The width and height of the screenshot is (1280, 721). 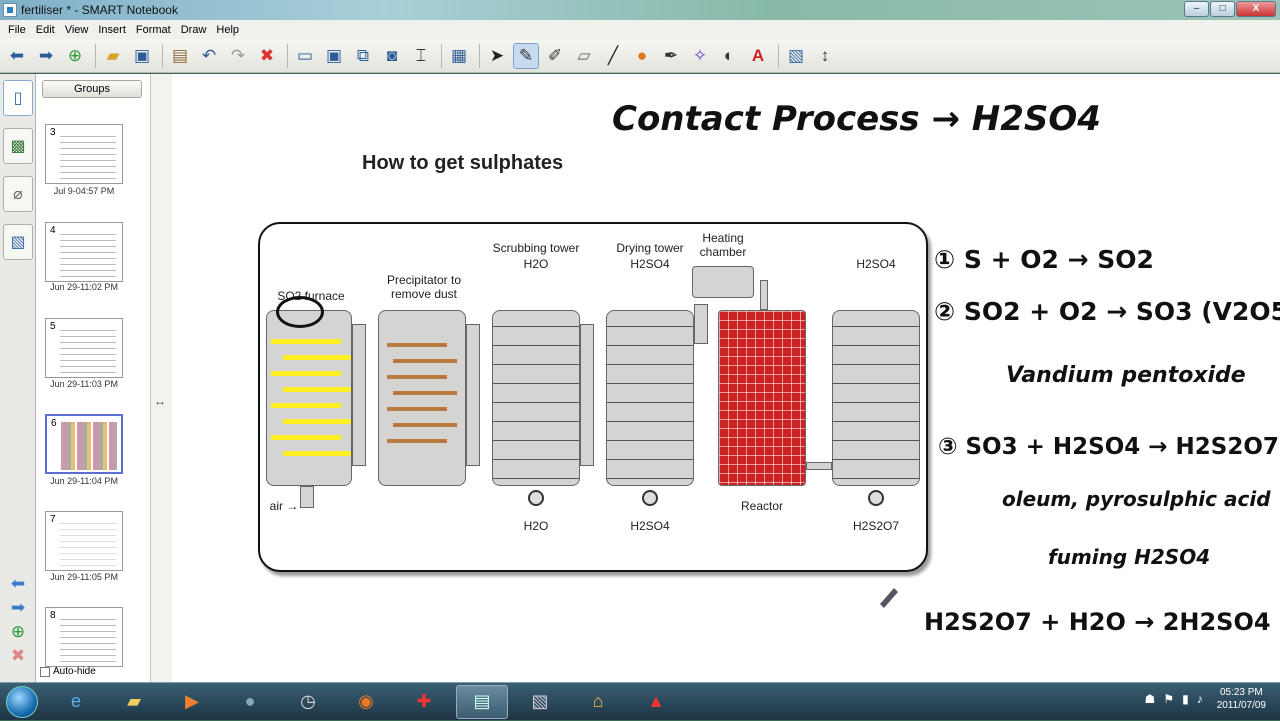 I want to click on firefox-icon: ◉, so click(x=366, y=702).